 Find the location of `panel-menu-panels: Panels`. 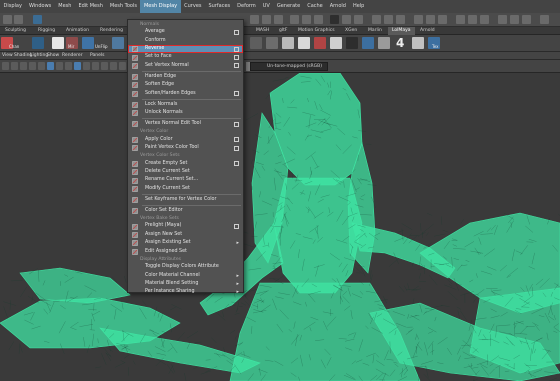

panel-menu-panels: Panels is located at coordinates (97, 56).